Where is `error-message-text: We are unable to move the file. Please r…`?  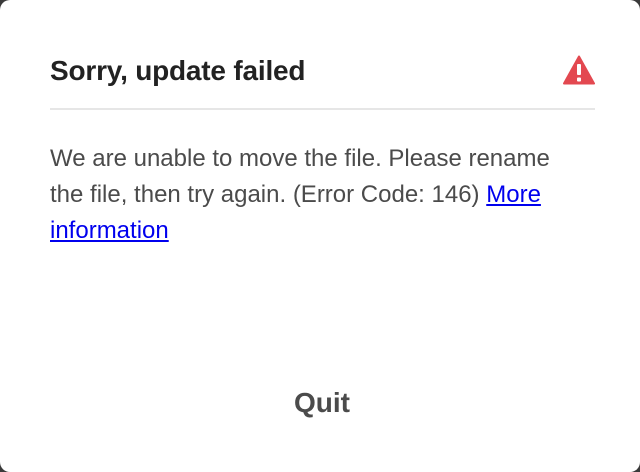
error-message-text: We are unable to move the file. Please r… is located at coordinates (300, 176).